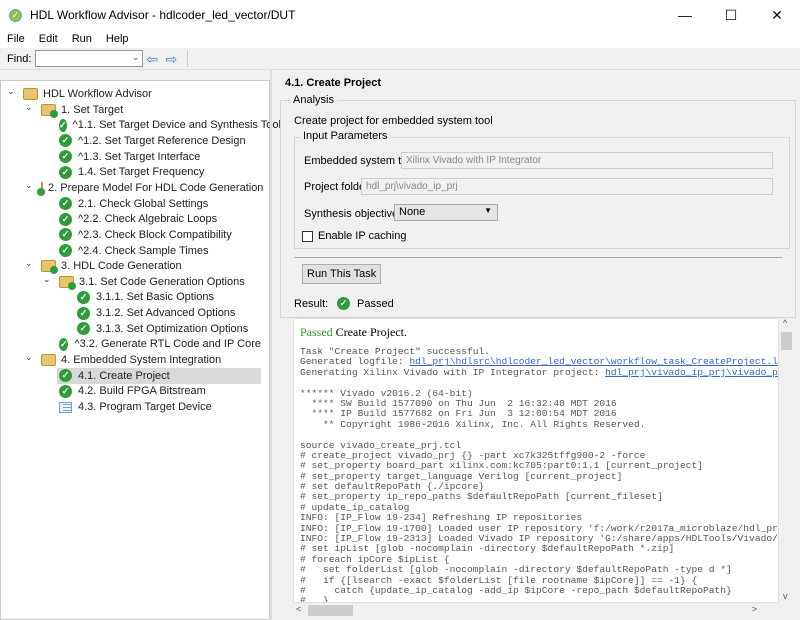  What do you see at coordinates (446, 212) in the screenshot?
I see `synthesis-objective-select: None ▼` at bounding box center [446, 212].